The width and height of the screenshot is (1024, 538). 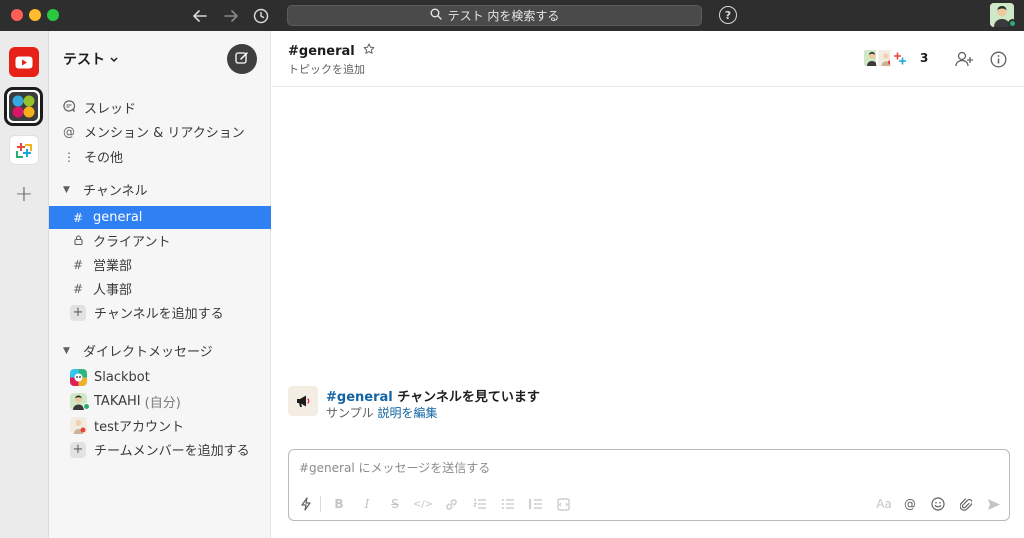 I want to click on dm-label: Slackbot, so click(x=122, y=377).